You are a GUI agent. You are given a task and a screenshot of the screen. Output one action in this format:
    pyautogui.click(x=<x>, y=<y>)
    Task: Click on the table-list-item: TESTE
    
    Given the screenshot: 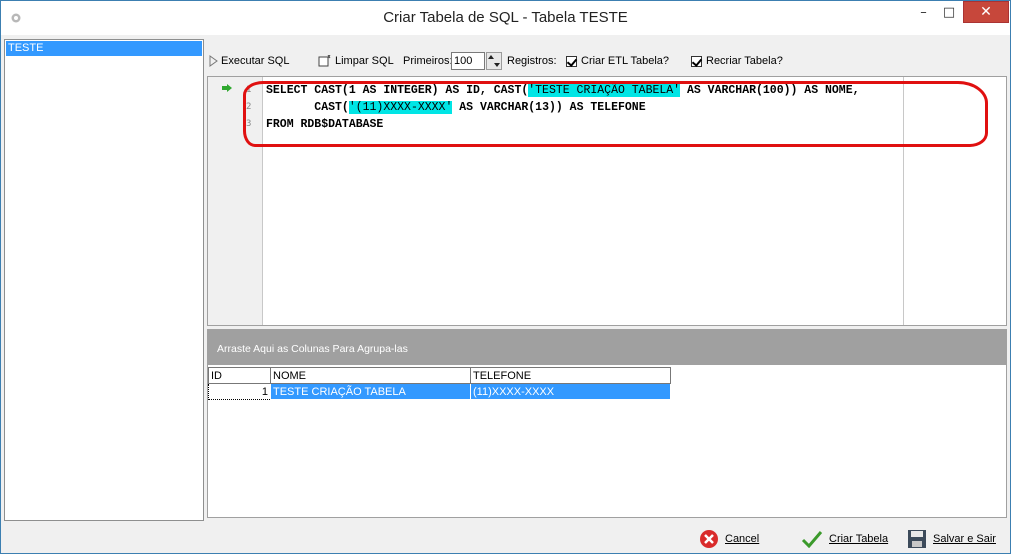 What is the action you would take?
    pyautogui.click(x=104, y=48)
    